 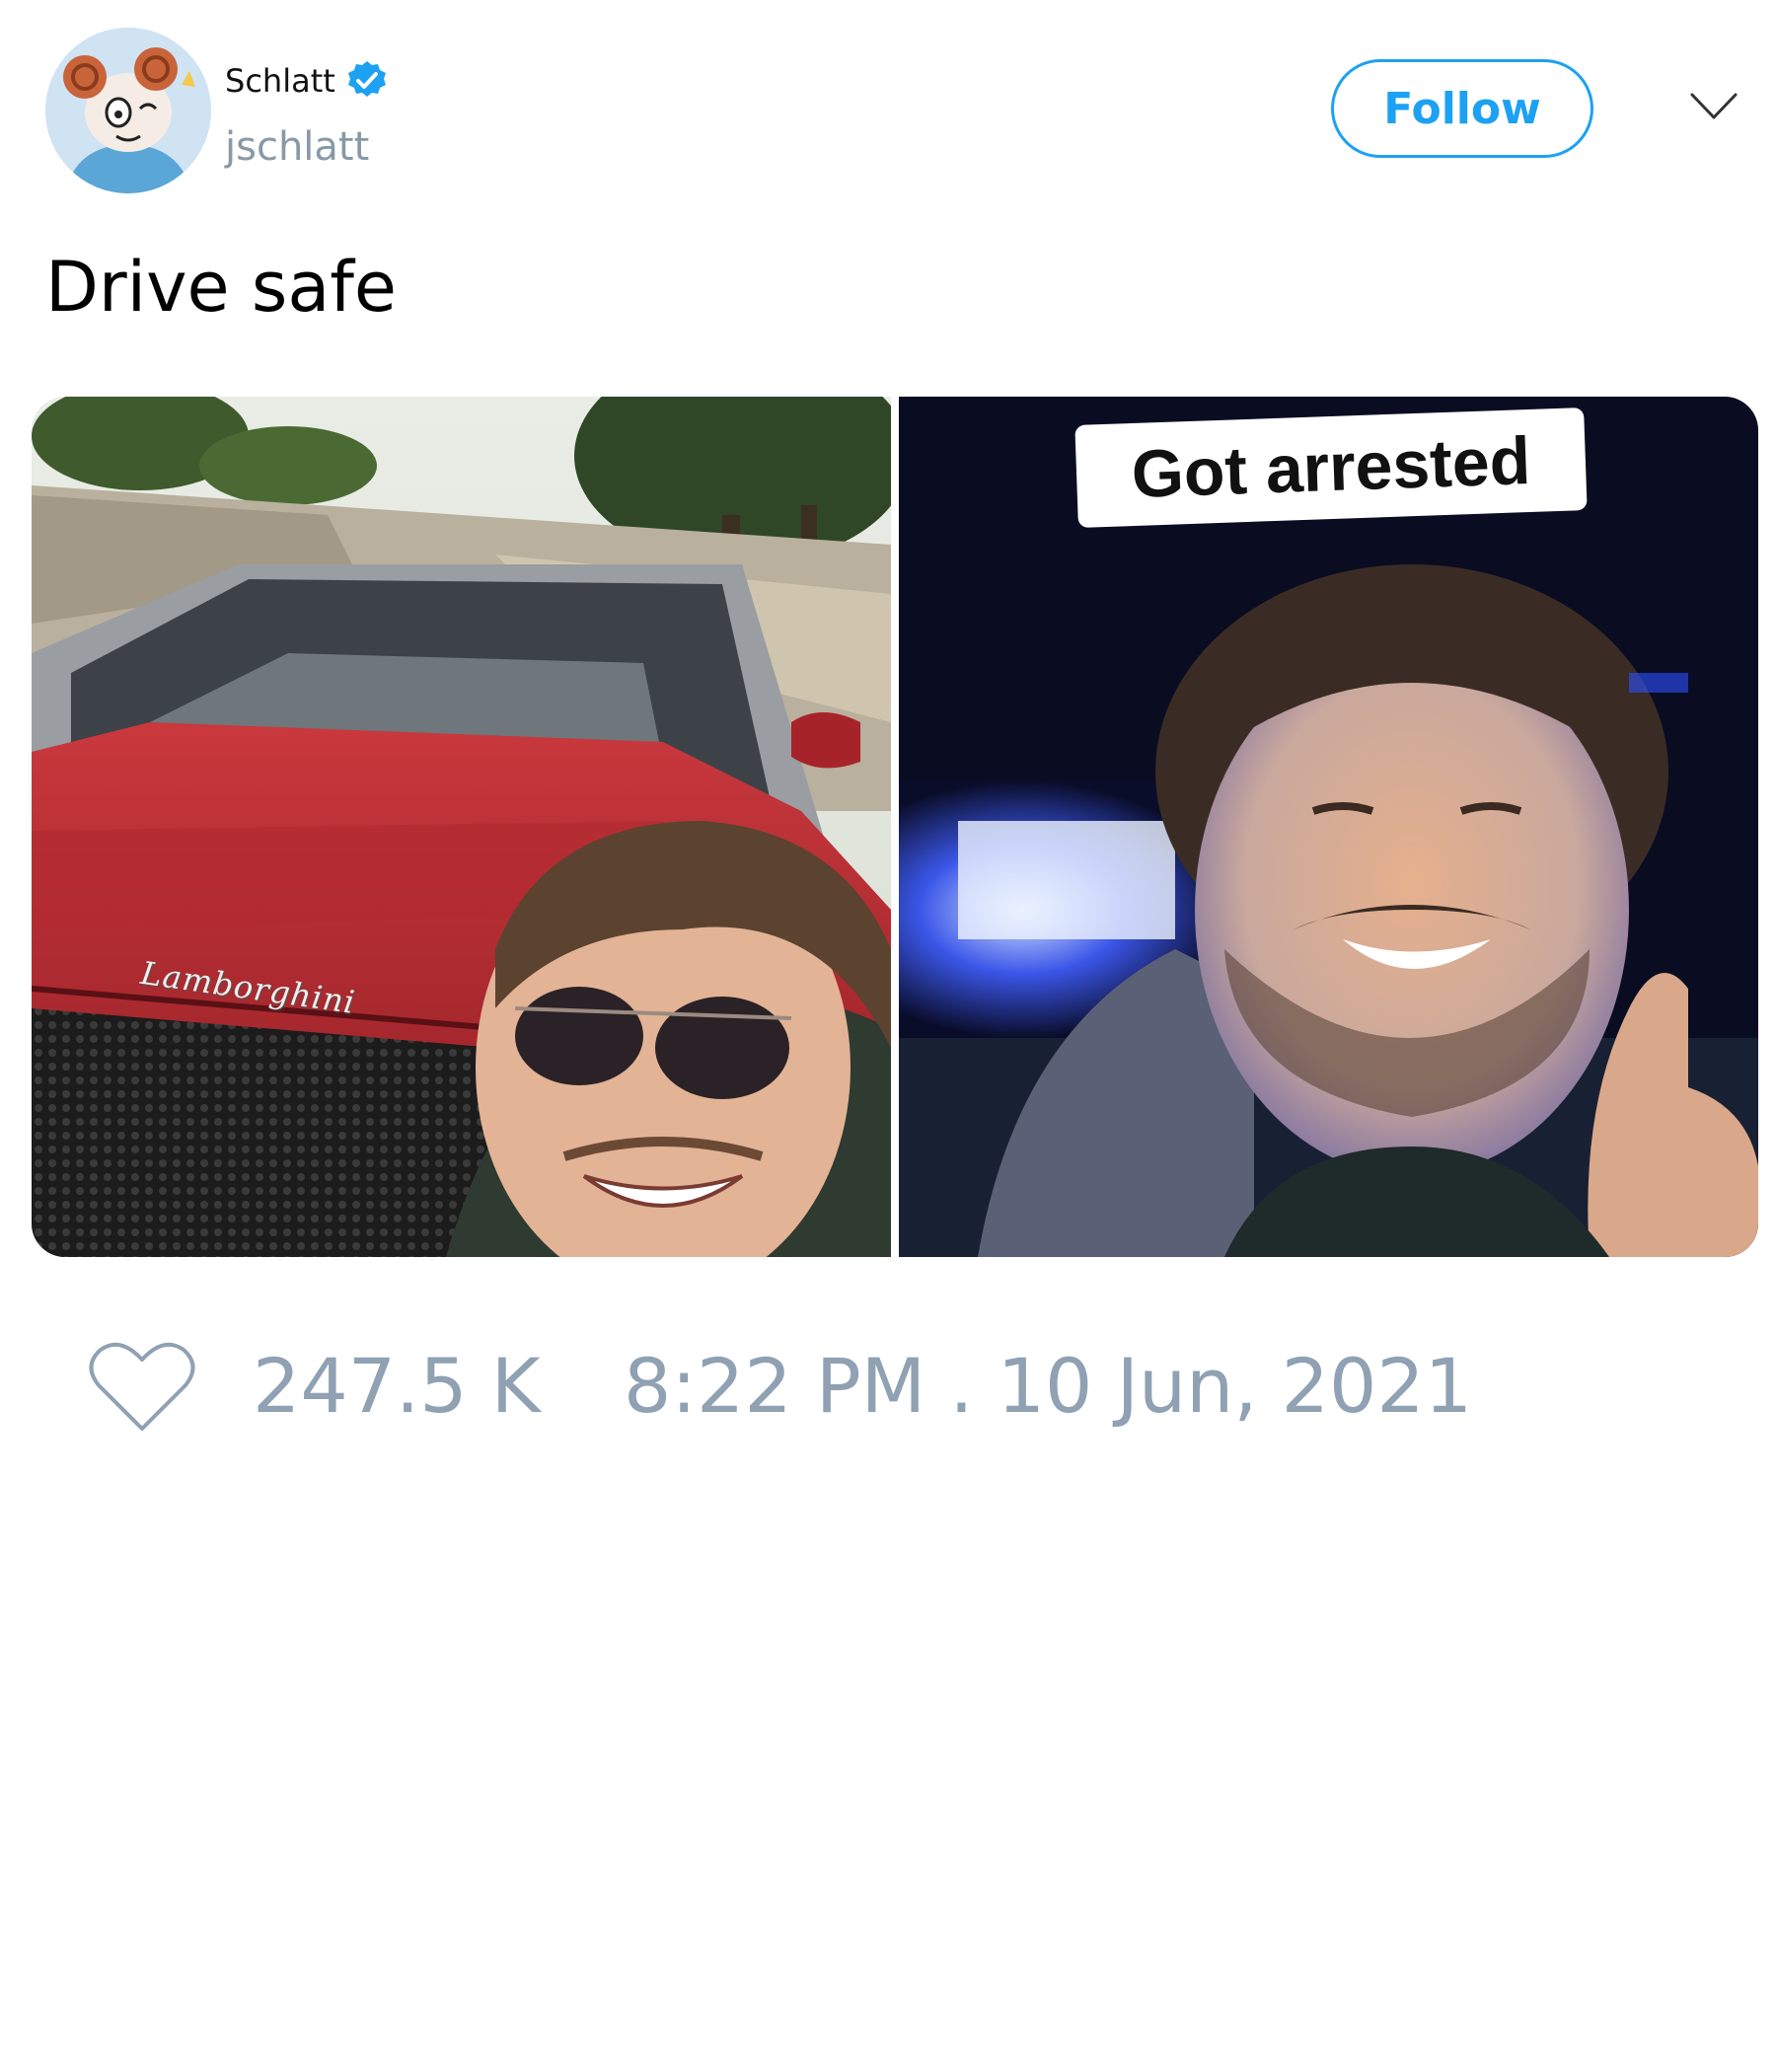 I want to click on follow-button: Follow, so click(x=1462, y=109).